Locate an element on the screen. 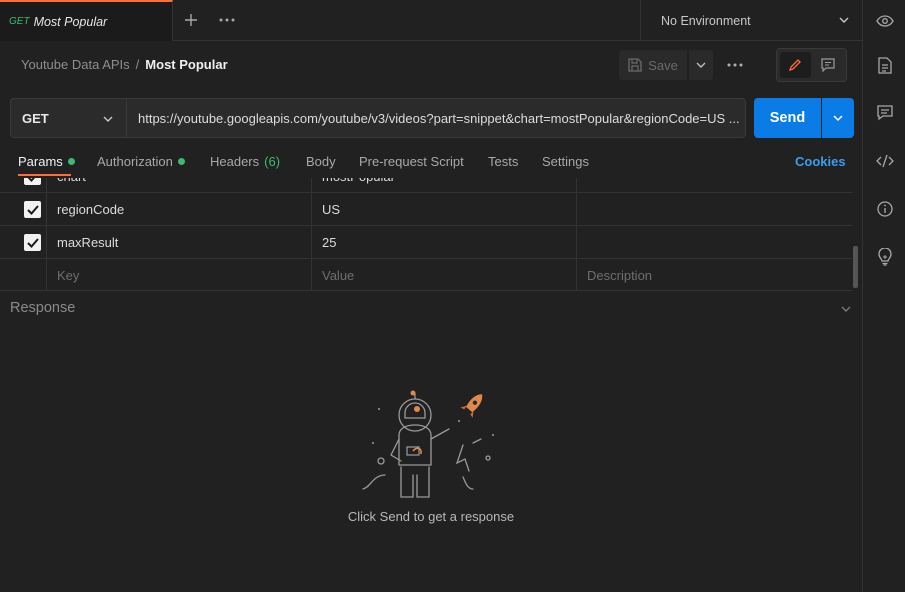 The height and width of the screenshot is (592, 905). plus-icon is located at coordinates (191, 20).